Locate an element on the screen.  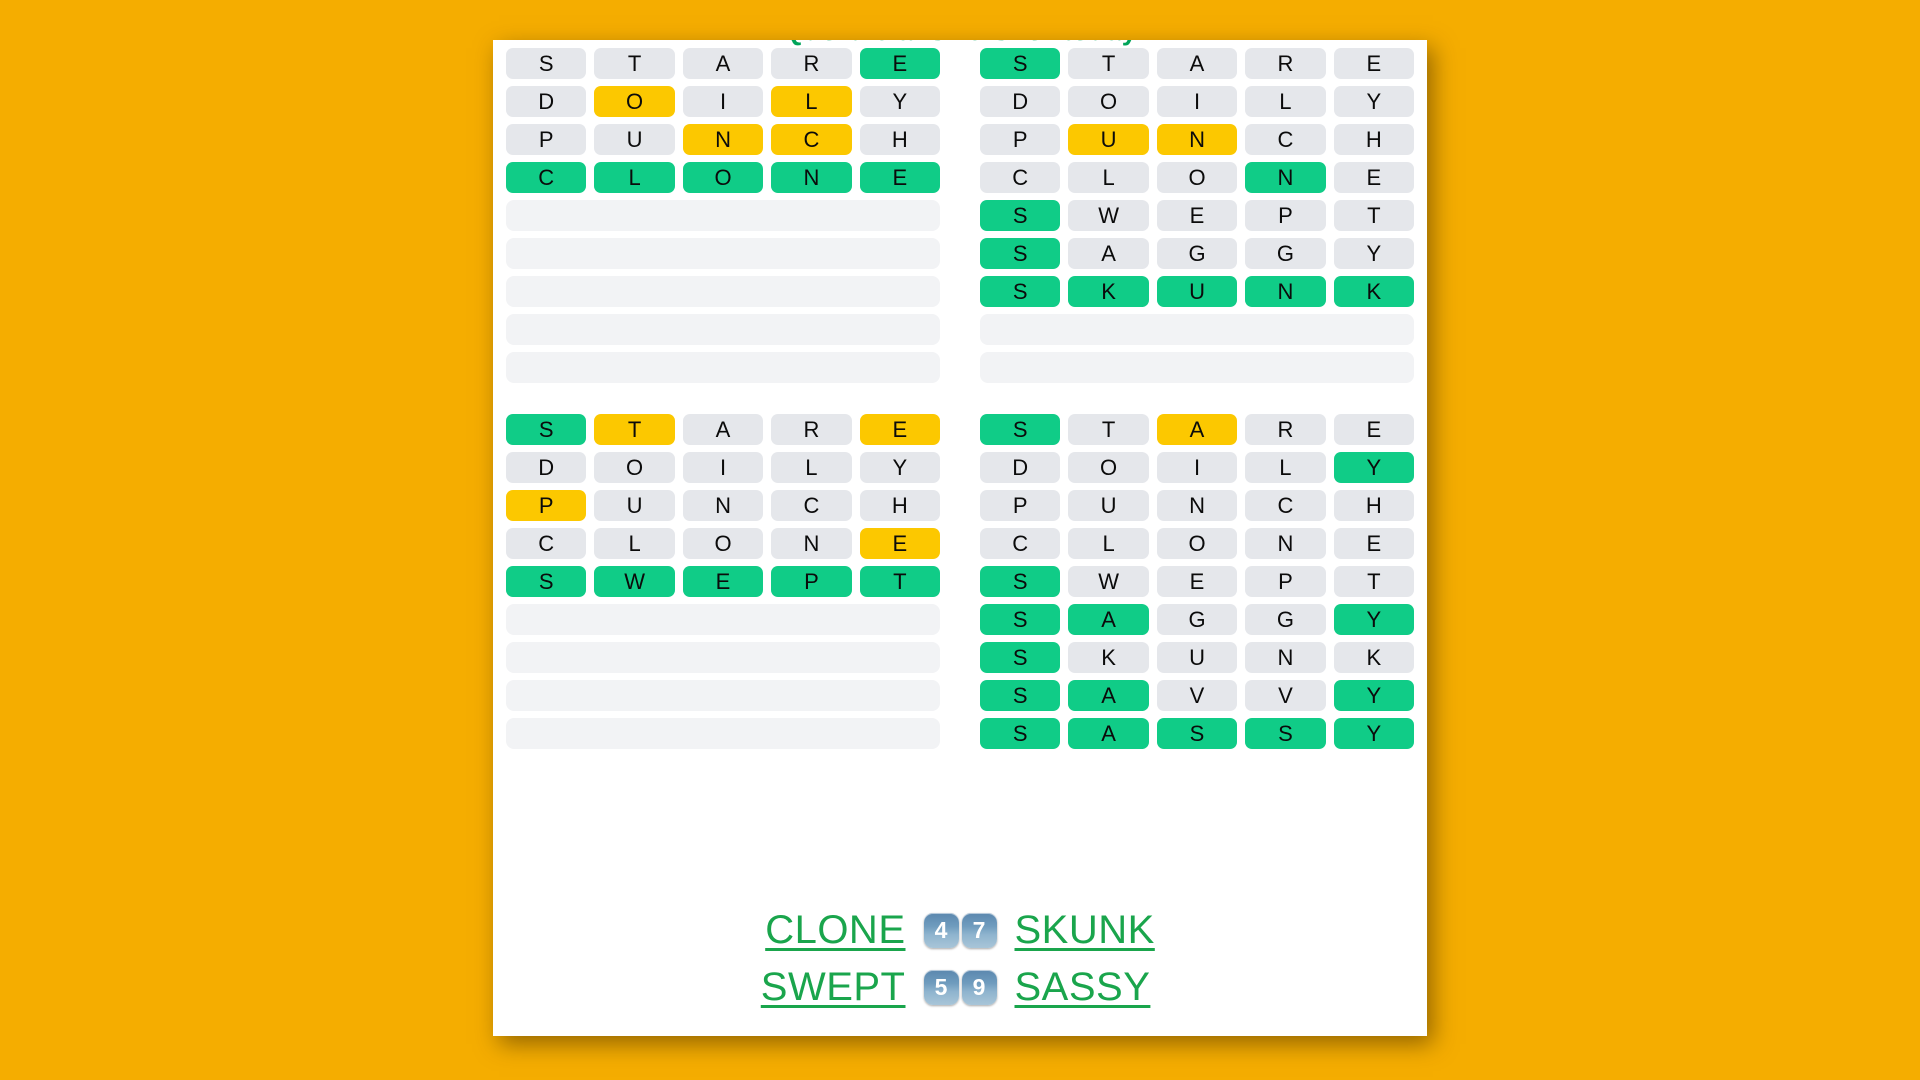
guess-row: SASSY is located at coordinates (1197, 733).